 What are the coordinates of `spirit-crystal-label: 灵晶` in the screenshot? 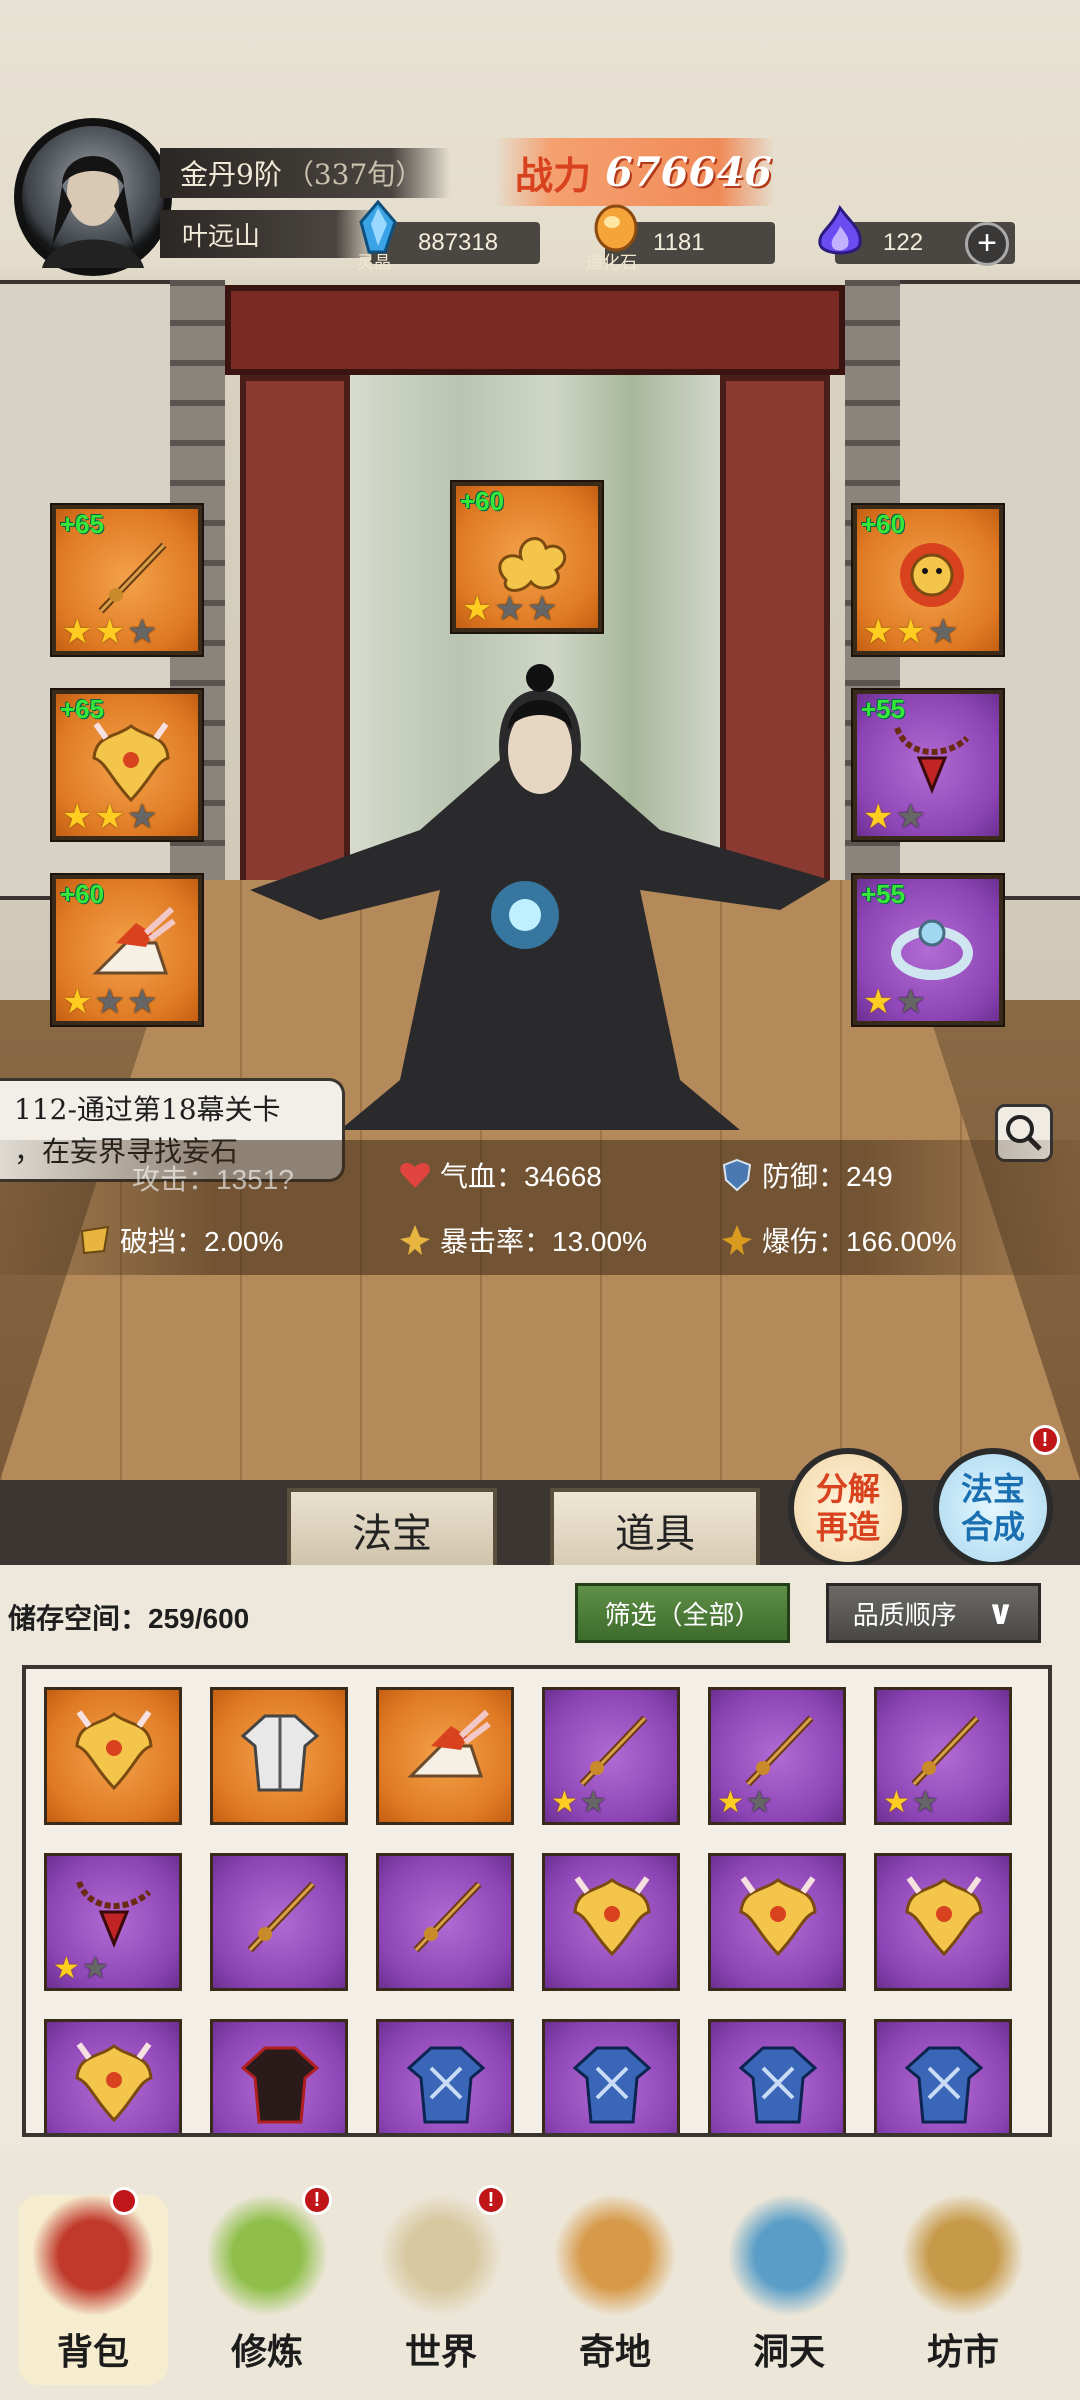 It's located at (374, 263).